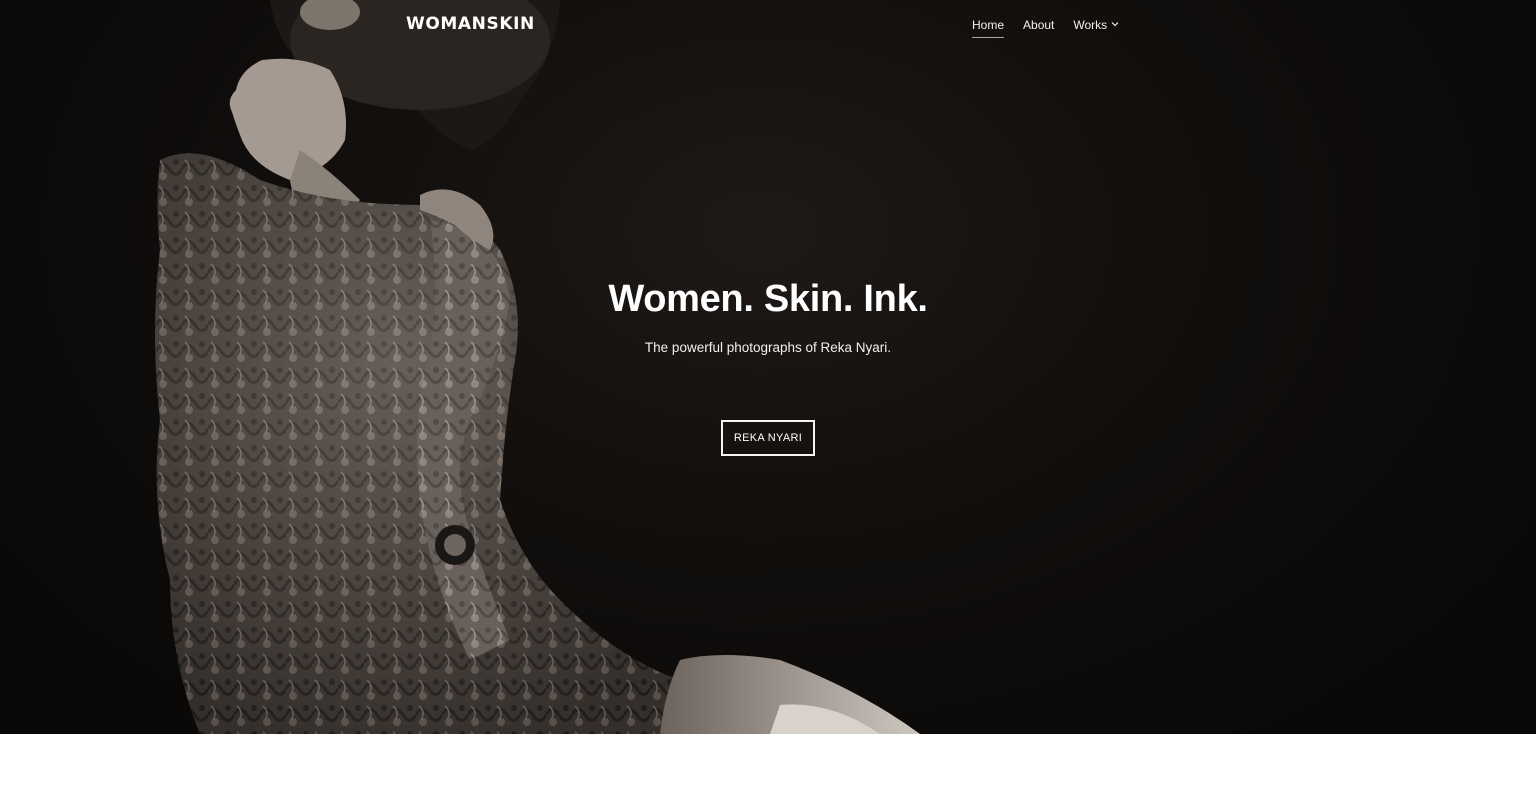  What do you see at coordinates (988, 25) in the screenshot?
I see `nav-item-label: Home` at bounding box center [988, 25].